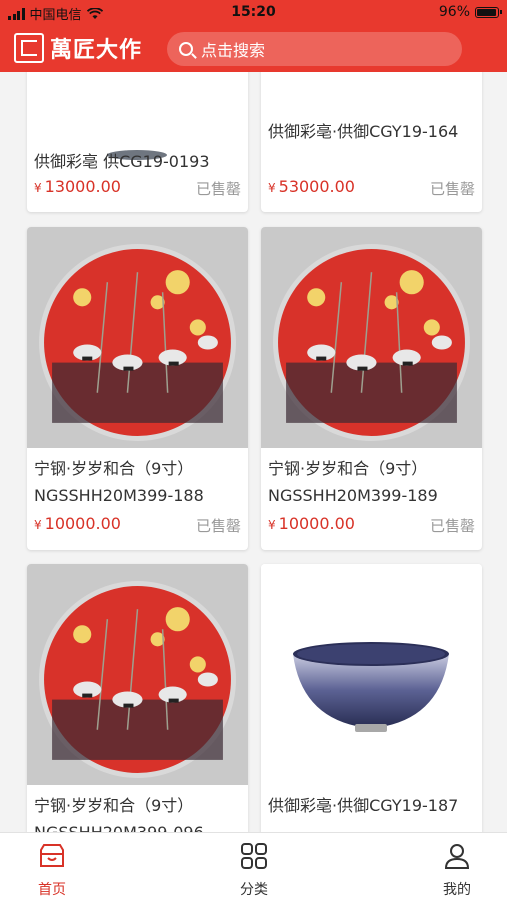 The height and width of the screenshot is (900, 507). I want to click on battery-fill, so click(487, 12).